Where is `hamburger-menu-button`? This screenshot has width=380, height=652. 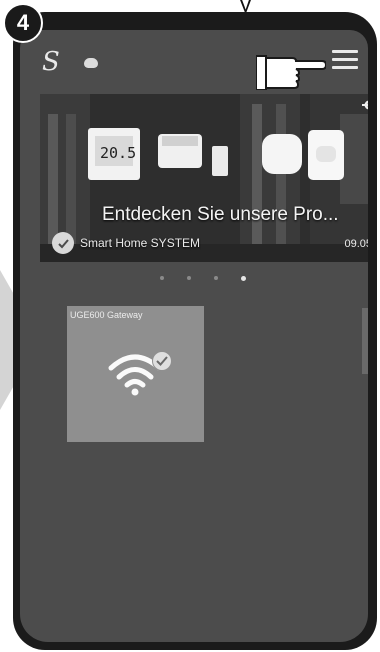 hamburger-menu-button is located at coordinates (345, 61).